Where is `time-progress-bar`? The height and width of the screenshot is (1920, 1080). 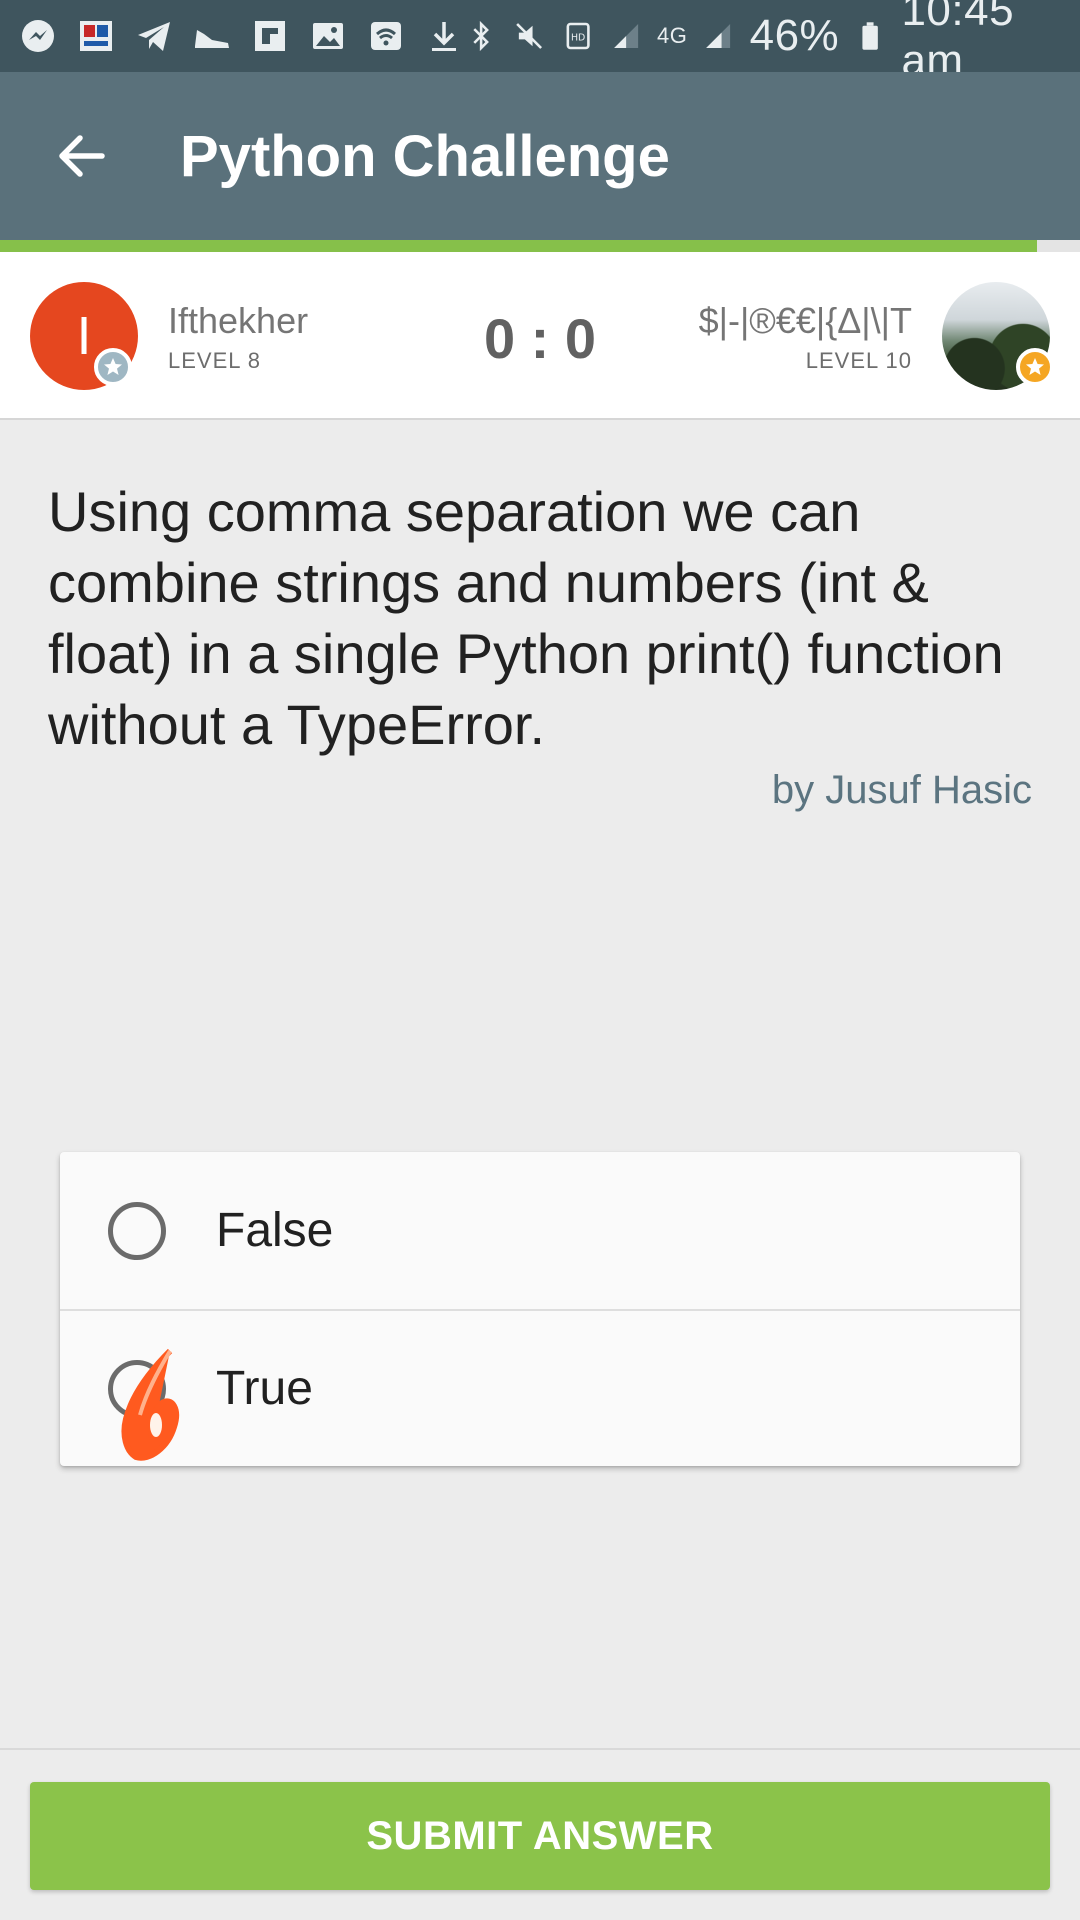
time-progress-bar is located at coordinates (540, 246).